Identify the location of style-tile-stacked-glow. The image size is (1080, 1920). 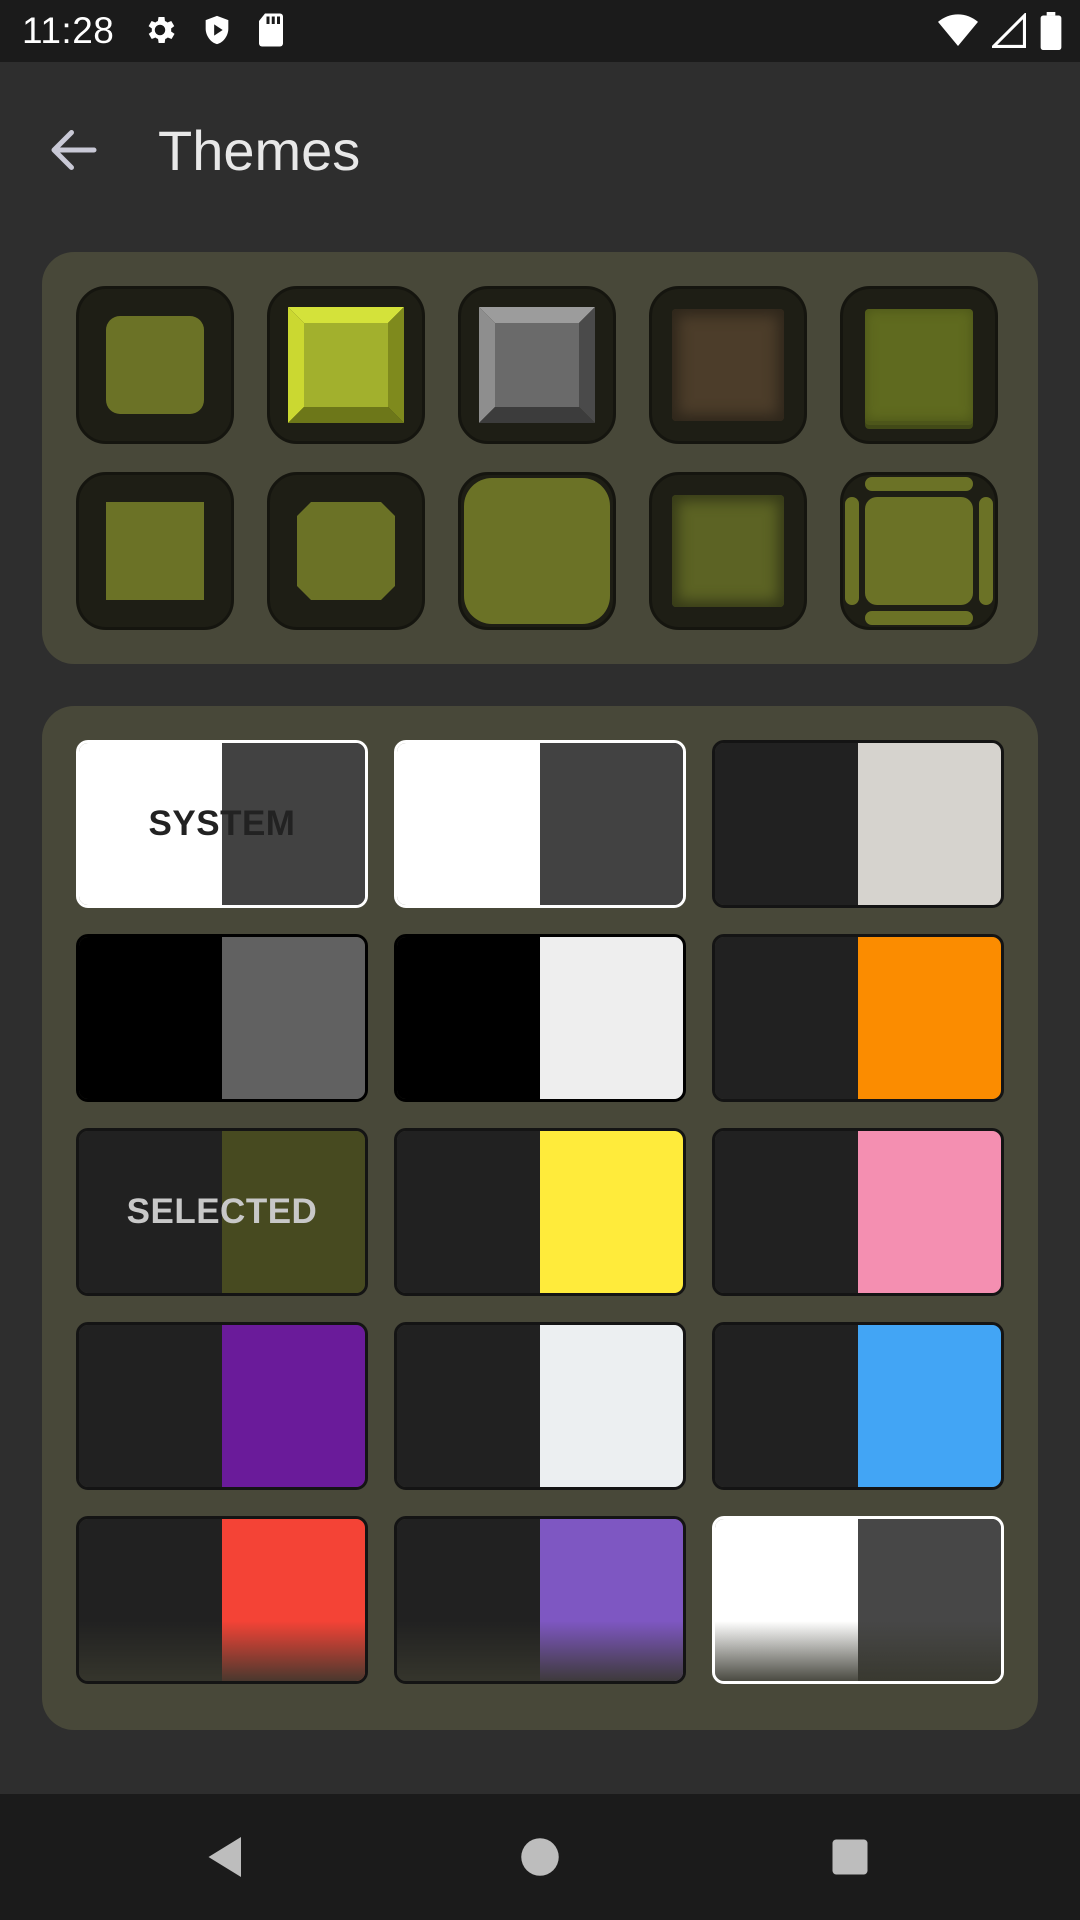
(919, 365).